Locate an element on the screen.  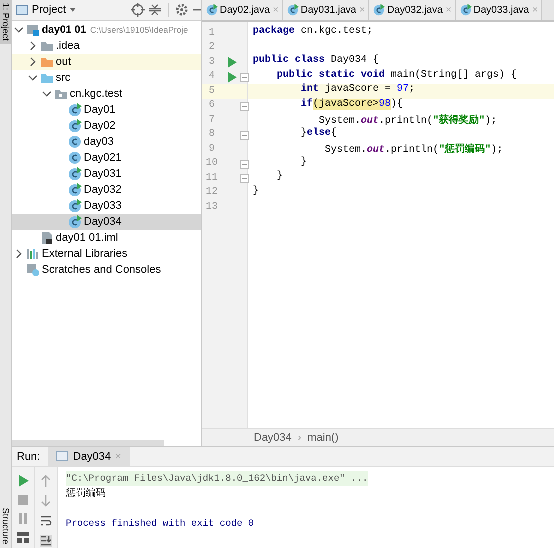
line-number: 1 is located at coordinates (212, 33).